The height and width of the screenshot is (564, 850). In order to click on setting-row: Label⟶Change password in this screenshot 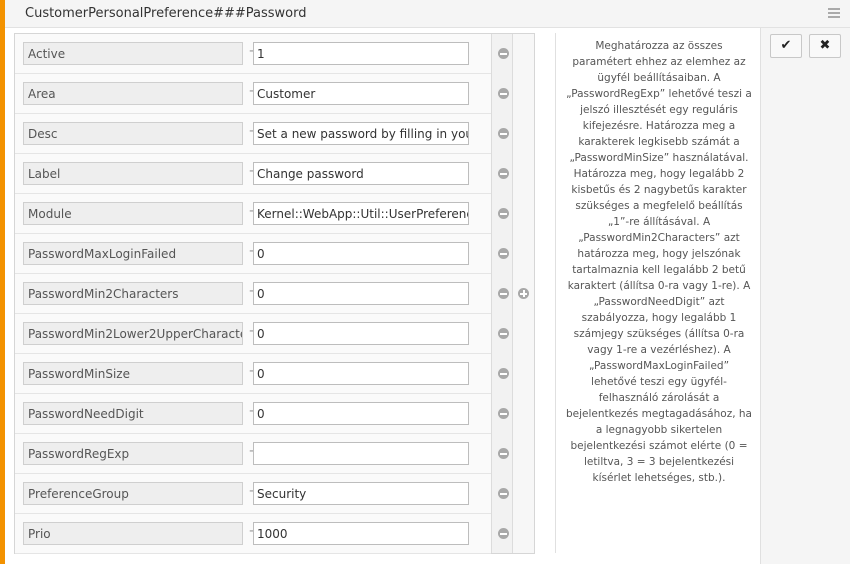, I will do `click(253, 174)`.